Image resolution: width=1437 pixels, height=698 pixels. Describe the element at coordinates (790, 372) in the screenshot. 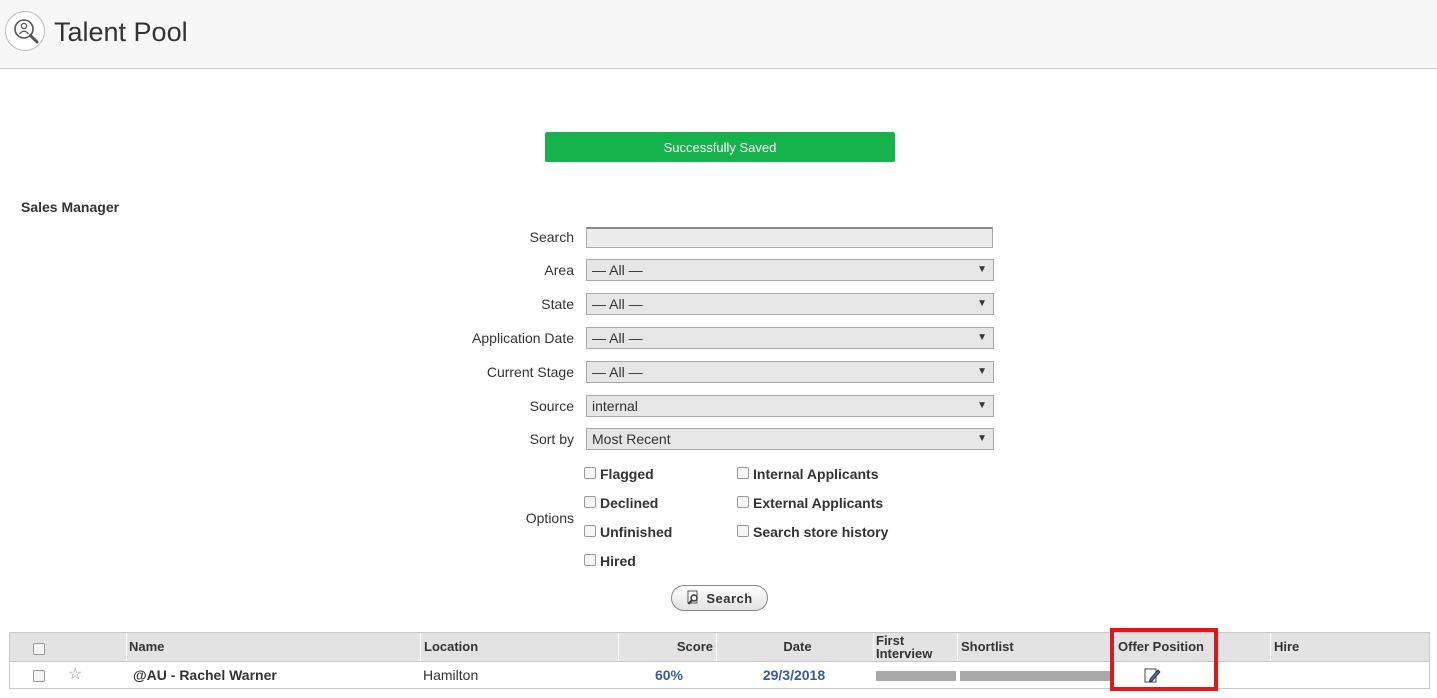

I see `current-stage-select: — All — ▼` at that location.